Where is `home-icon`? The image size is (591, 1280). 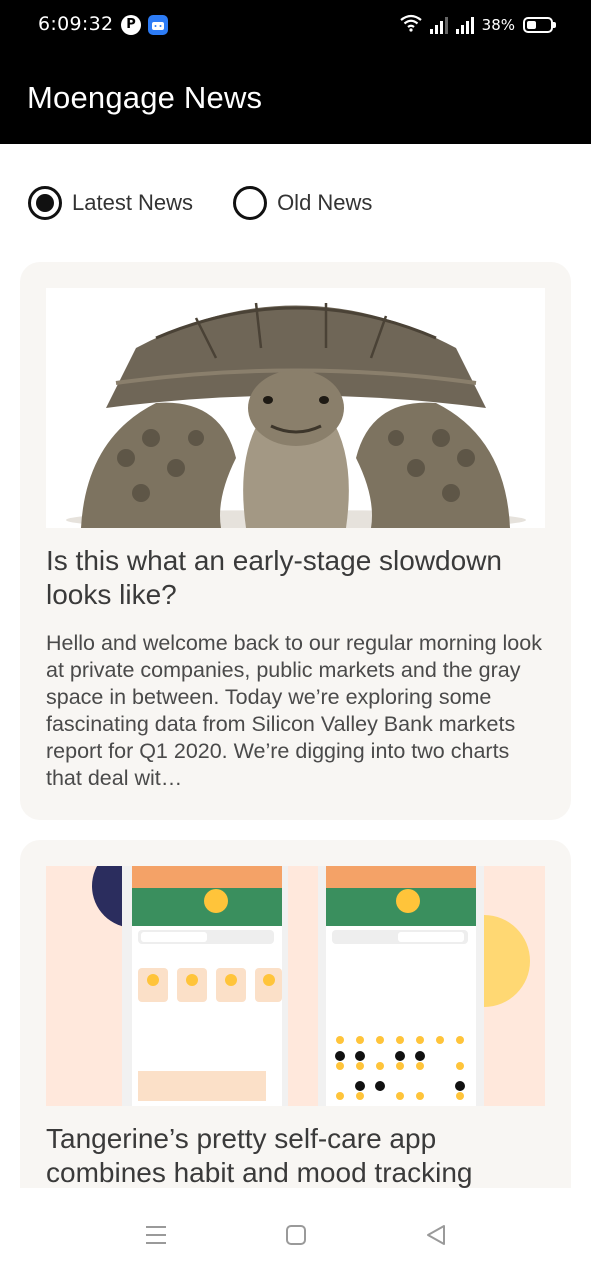 home-icon is located at coordinates (296, 1235).